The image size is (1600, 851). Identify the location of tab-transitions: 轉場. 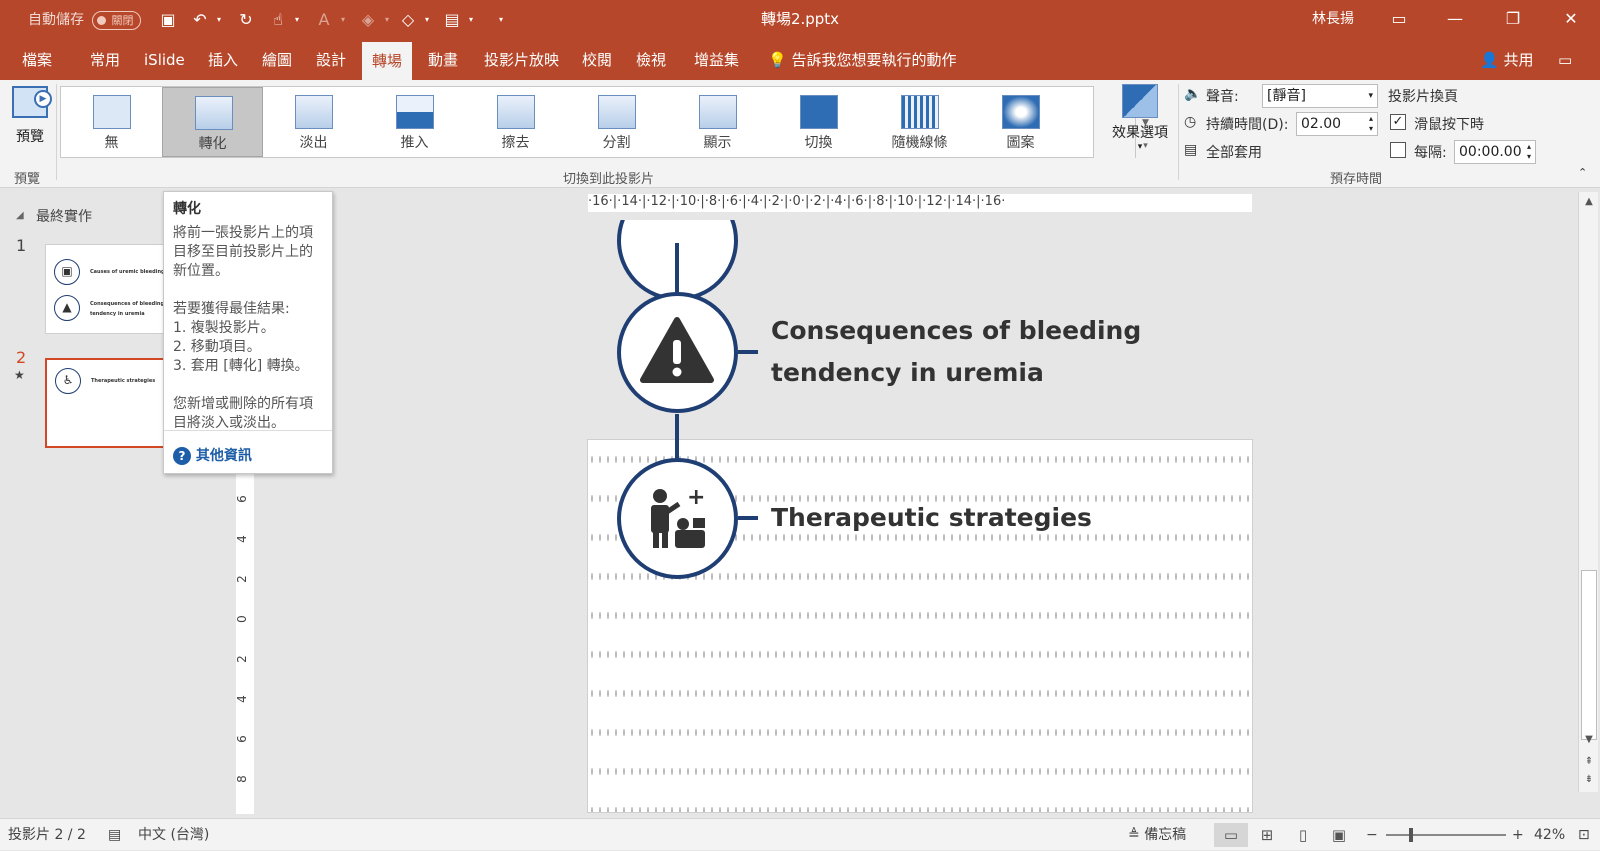
(387, 61).